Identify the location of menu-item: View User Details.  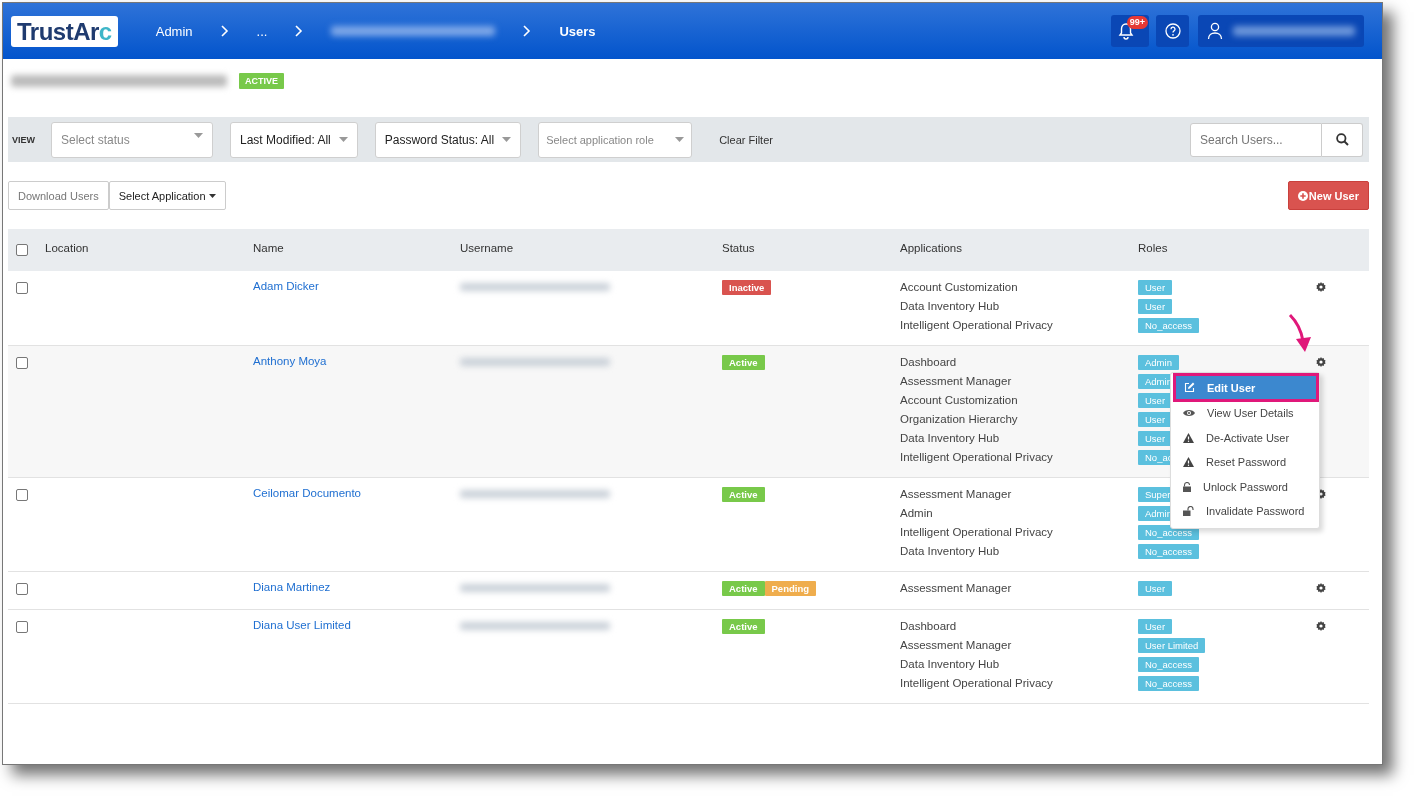
(1245, 413).